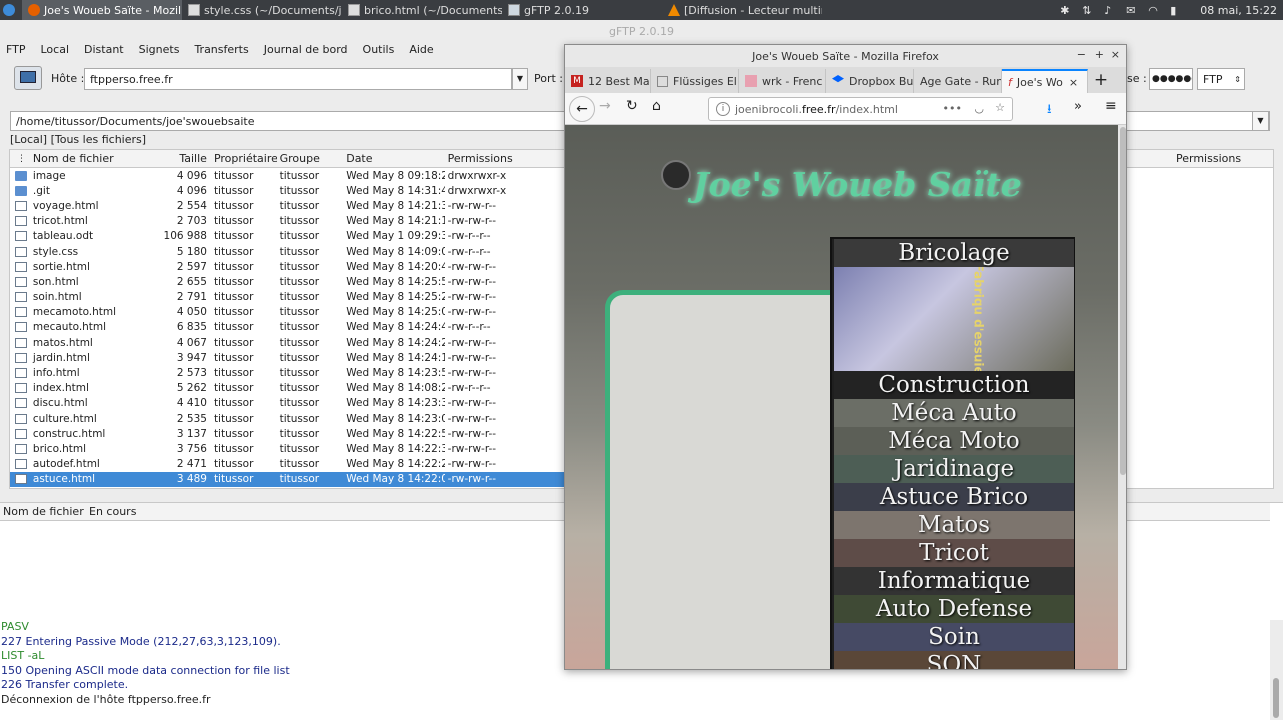 This screenshot has height=720, width=1283. Describe the element at coordinates (954, 441) in the screenshot. I see `nav-item: Méca Moto` at that location.